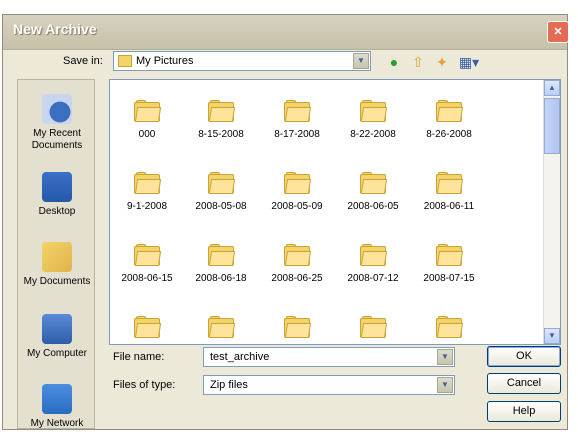 This screenshot has width=578, height=434. I want to click on folder-item: 2008-05-08, so click(221, 192).